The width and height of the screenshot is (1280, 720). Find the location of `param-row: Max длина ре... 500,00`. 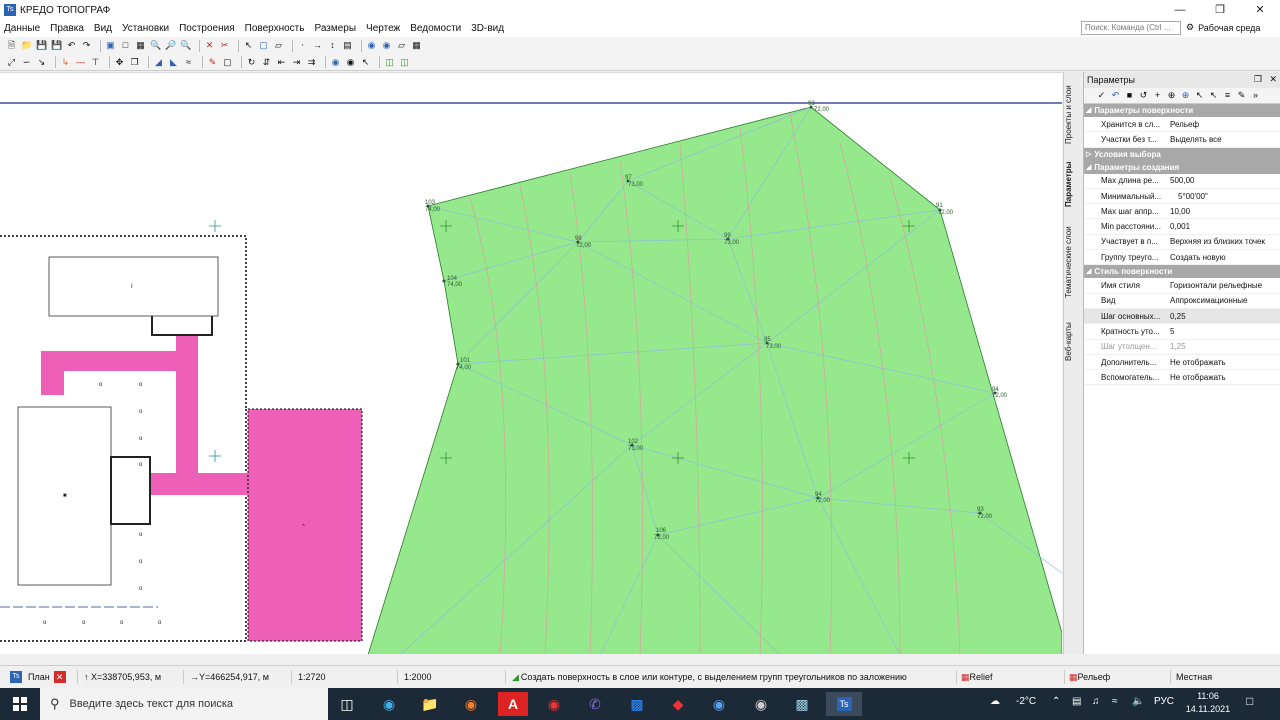

param-row: Max длина ре... 500,00 is located at coordinates (1182, 181).